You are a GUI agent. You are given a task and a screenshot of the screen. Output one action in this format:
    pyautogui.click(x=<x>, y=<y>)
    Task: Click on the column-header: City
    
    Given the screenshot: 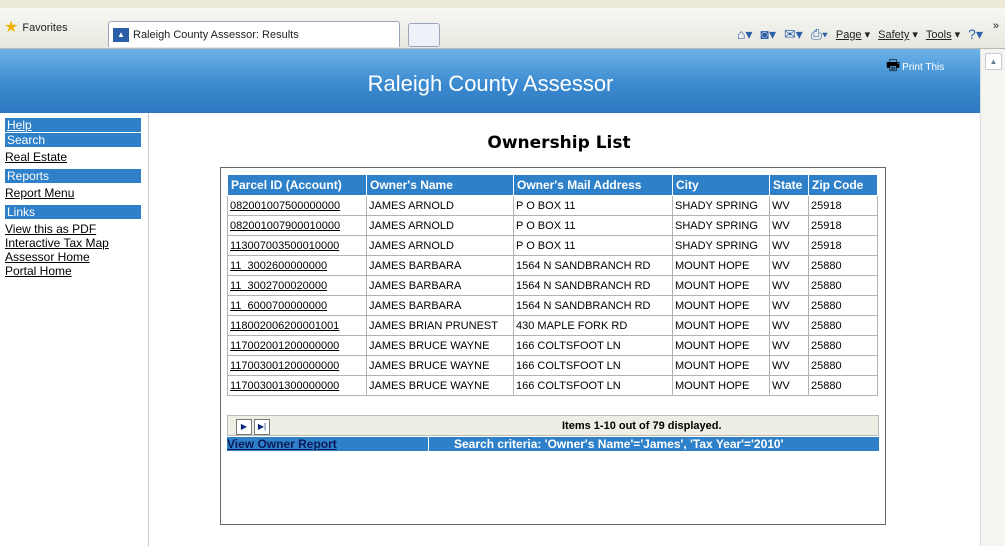 What is the action you would take?
    pyautogui.click(x=721, y=185)
    